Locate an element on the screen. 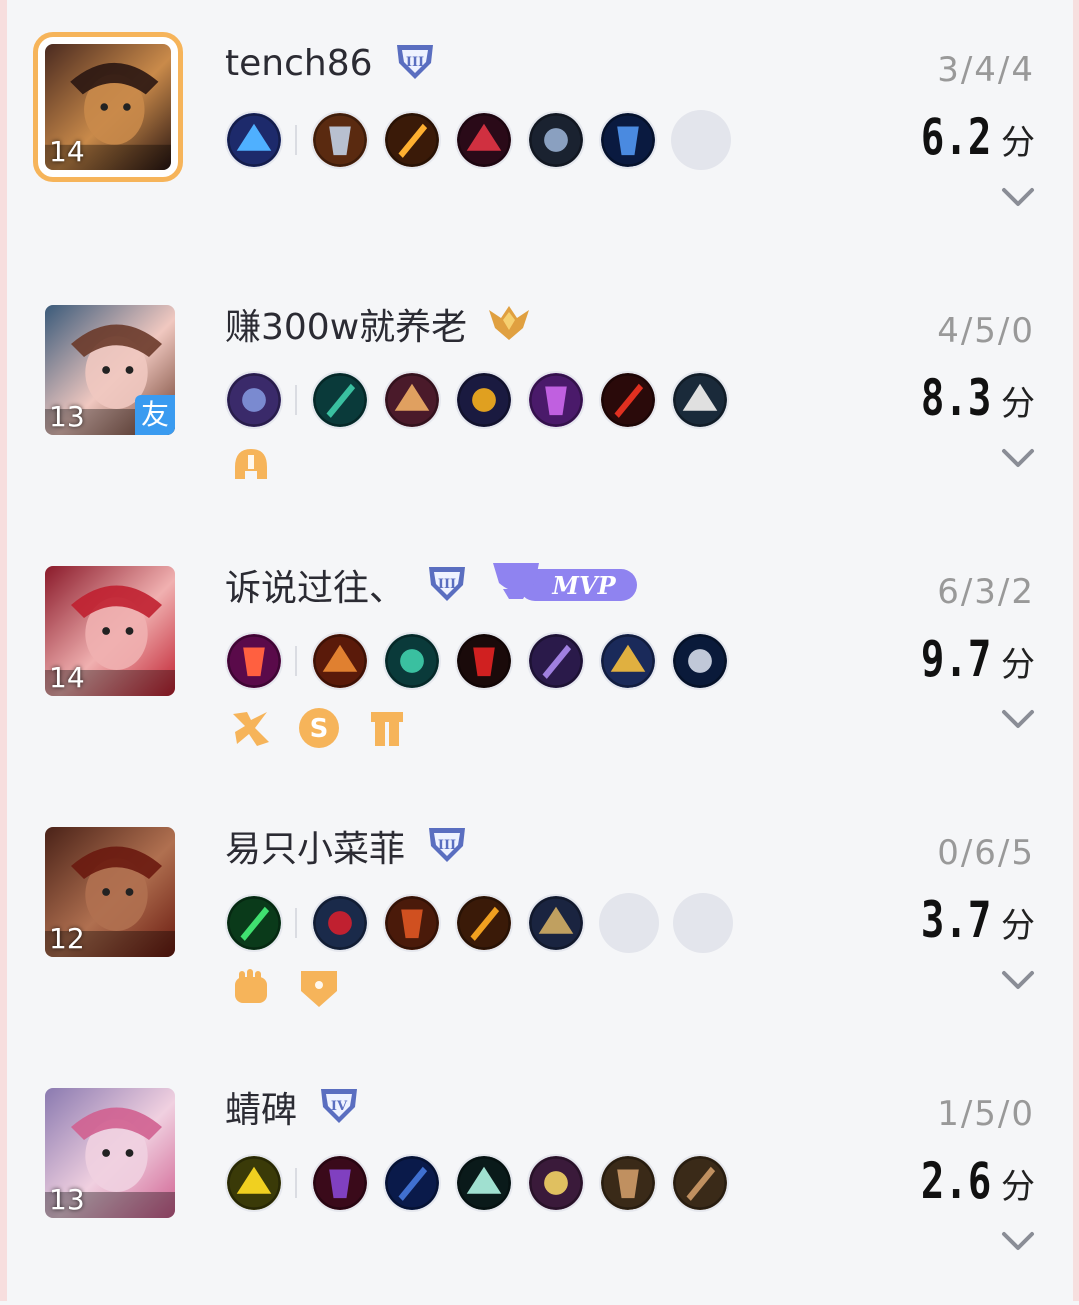  feather-icon is located at coordinates (484, 1183).